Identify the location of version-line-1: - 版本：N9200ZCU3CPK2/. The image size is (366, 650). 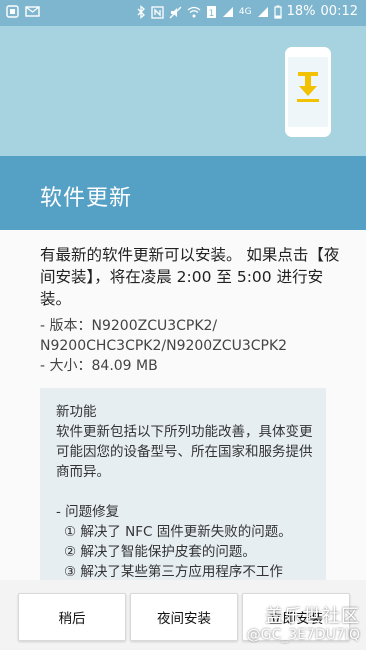
(129, 326).